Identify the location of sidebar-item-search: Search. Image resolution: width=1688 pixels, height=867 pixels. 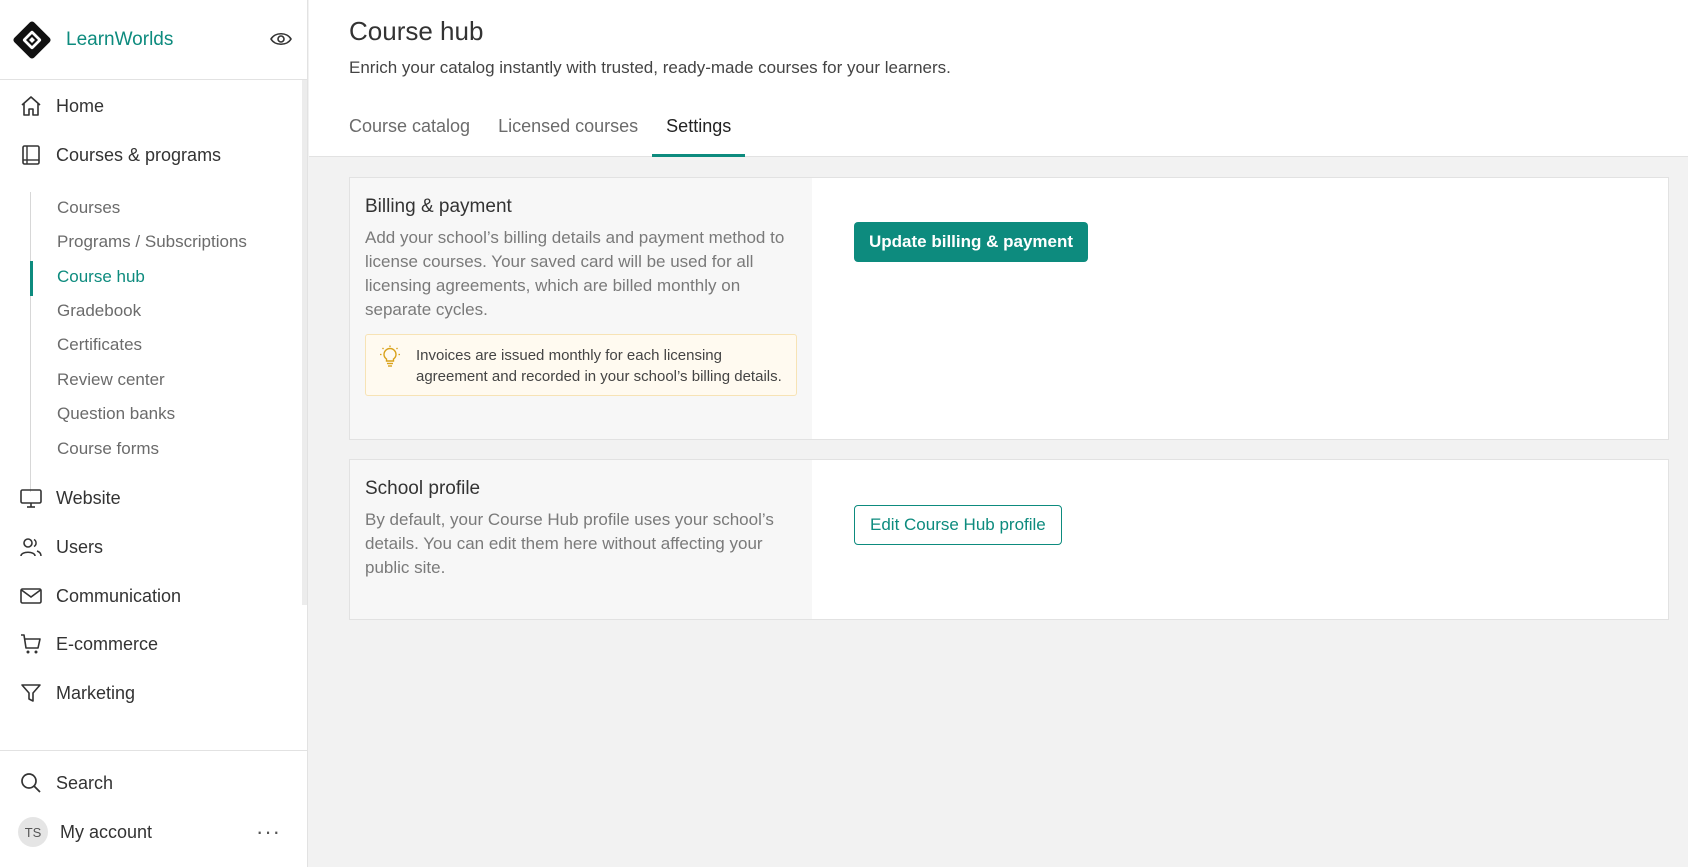
(153, 783).